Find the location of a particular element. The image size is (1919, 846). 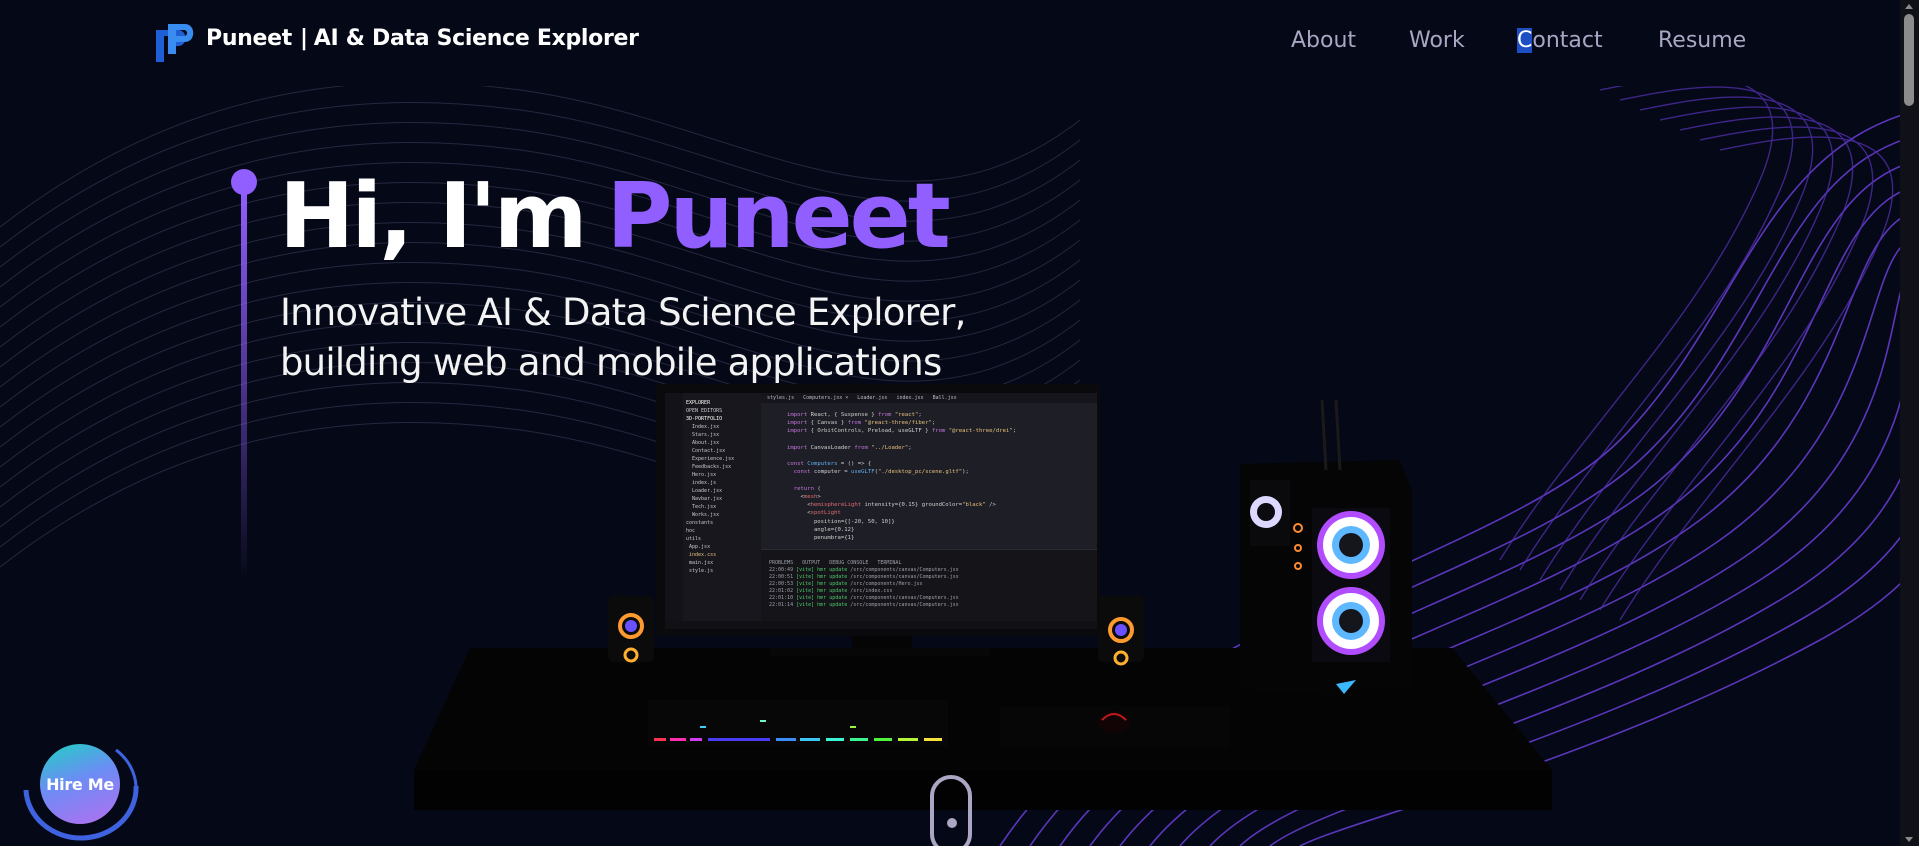

hero-accent-line is located at coordinates (244, 375).